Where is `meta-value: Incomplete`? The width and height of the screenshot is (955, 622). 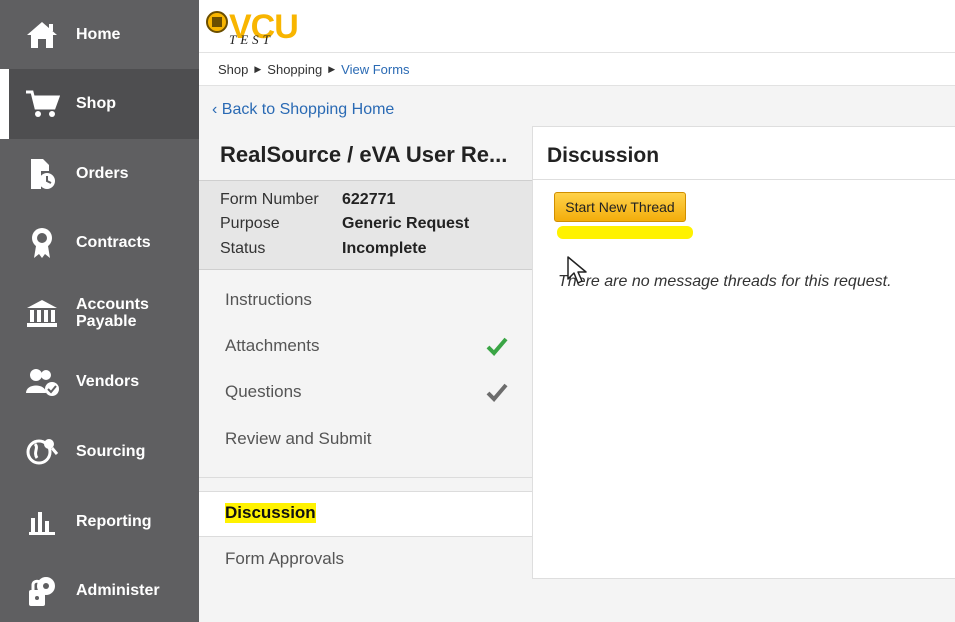 meta-value: Incomplete is located at coordinates (384, 248).